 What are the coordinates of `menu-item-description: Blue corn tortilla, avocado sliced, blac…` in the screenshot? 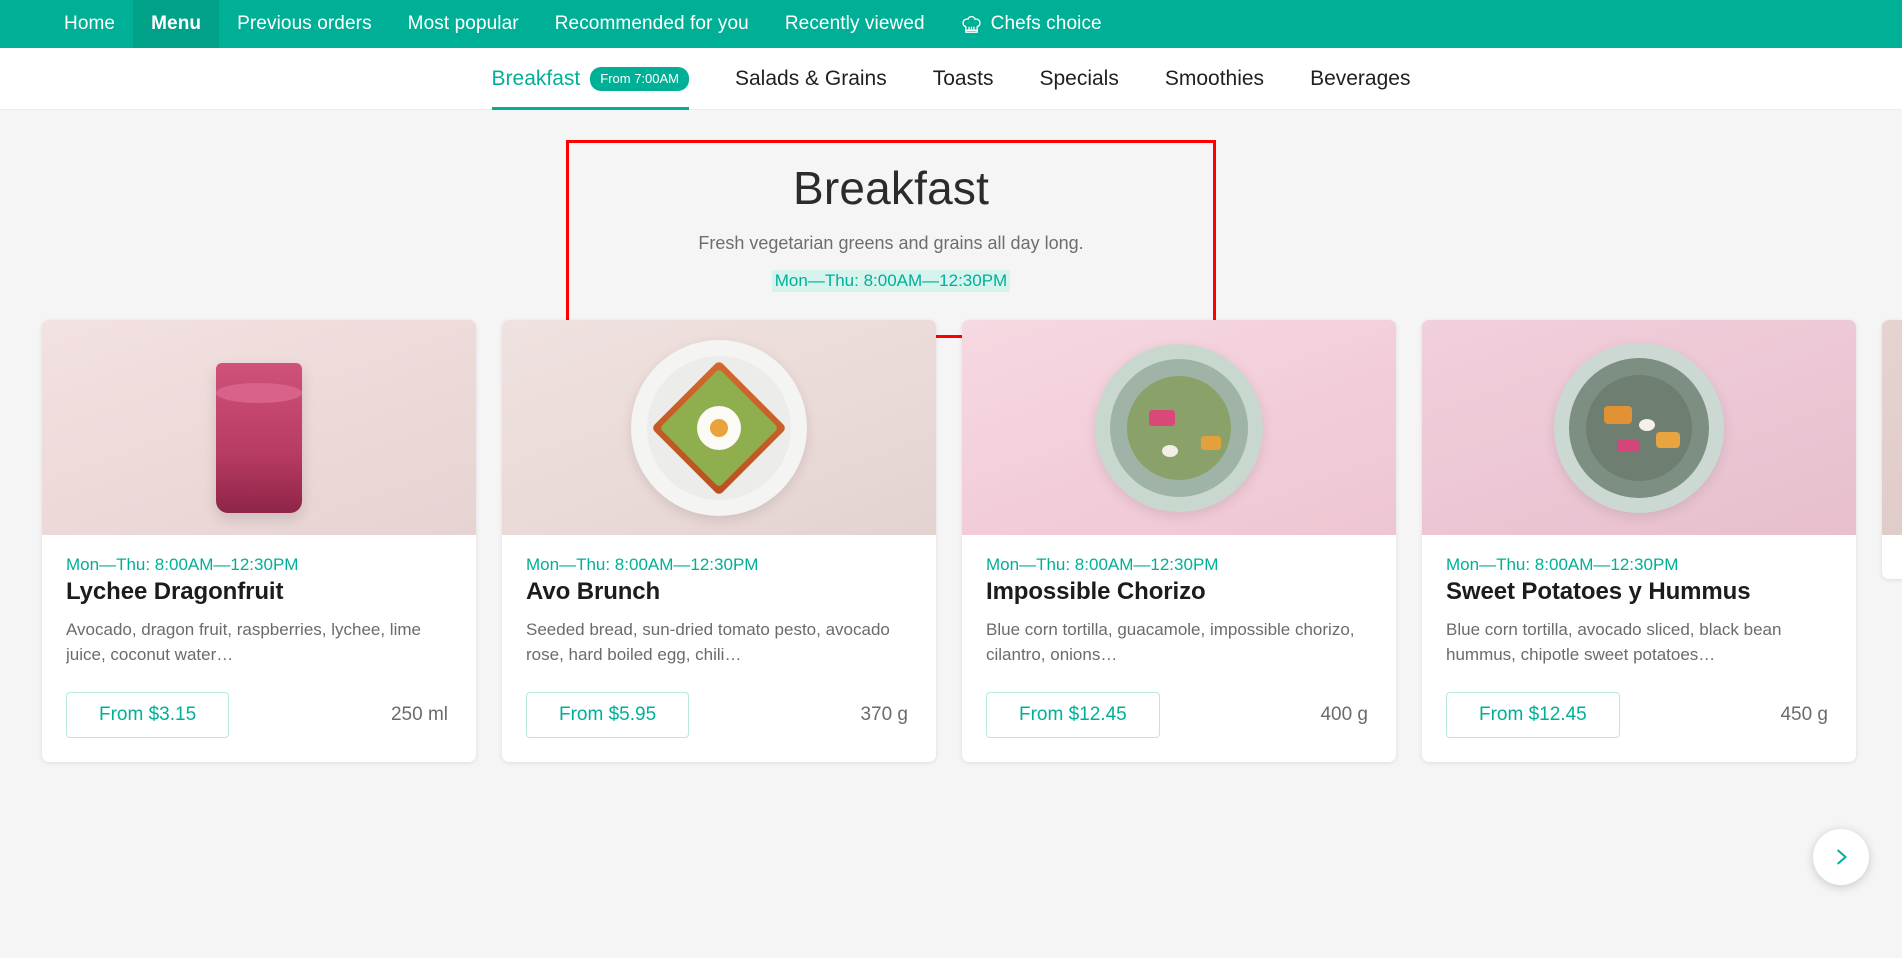 It's located at (1614, 642).